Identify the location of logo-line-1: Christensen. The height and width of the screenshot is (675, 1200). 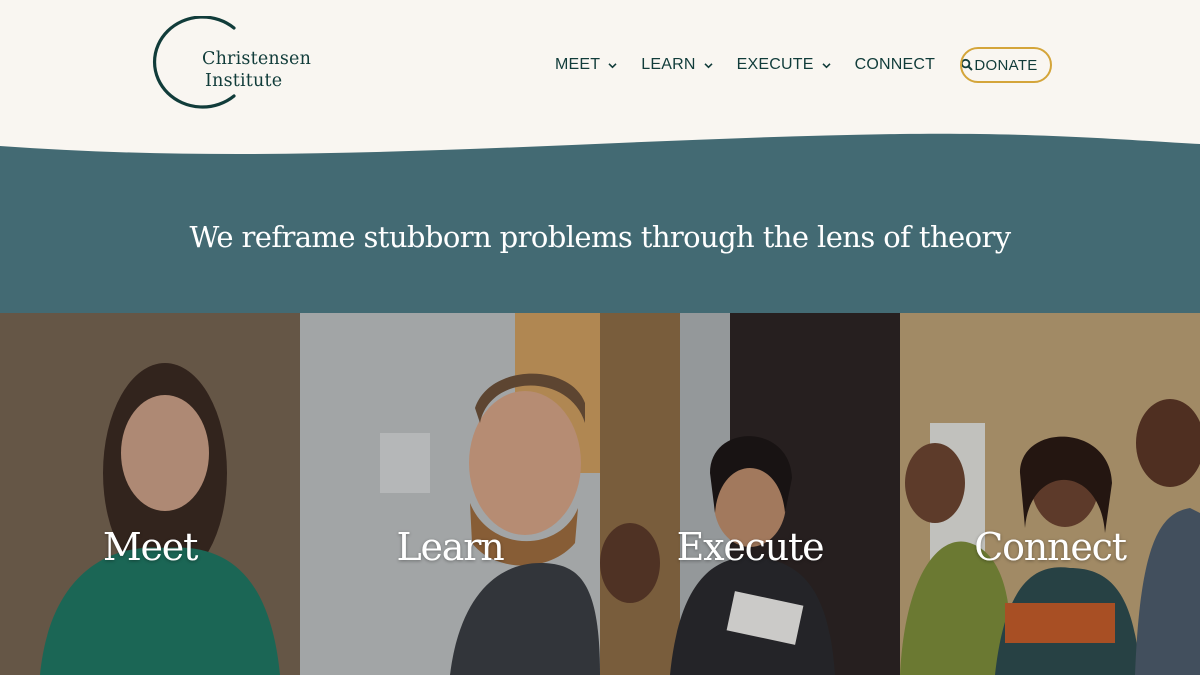
(257, 59).